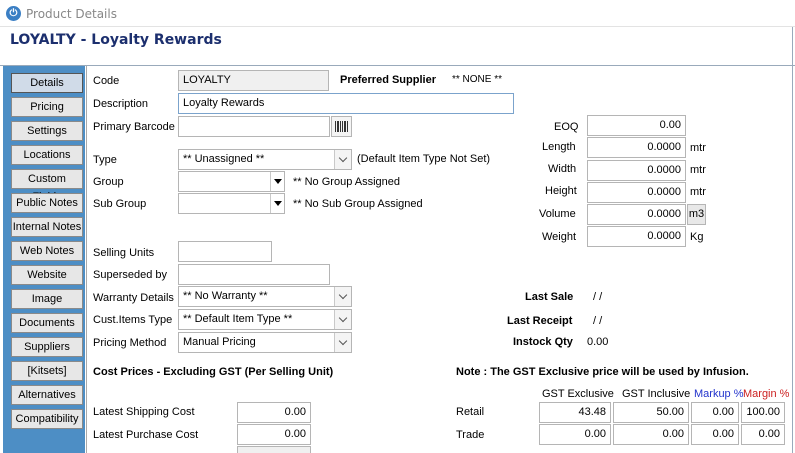 The height and width of the screenshot is (453, 795). What do you see at coordinates (763, 412) in the screenshot?
I see `retail-margin-field: 100.00` at bounding box center [763, 412].